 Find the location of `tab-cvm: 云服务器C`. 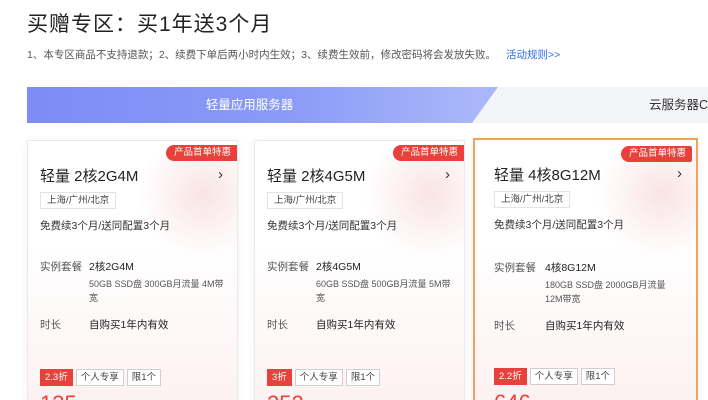

tab-cvm: 云服务器C is located at coordinates (590, 105).